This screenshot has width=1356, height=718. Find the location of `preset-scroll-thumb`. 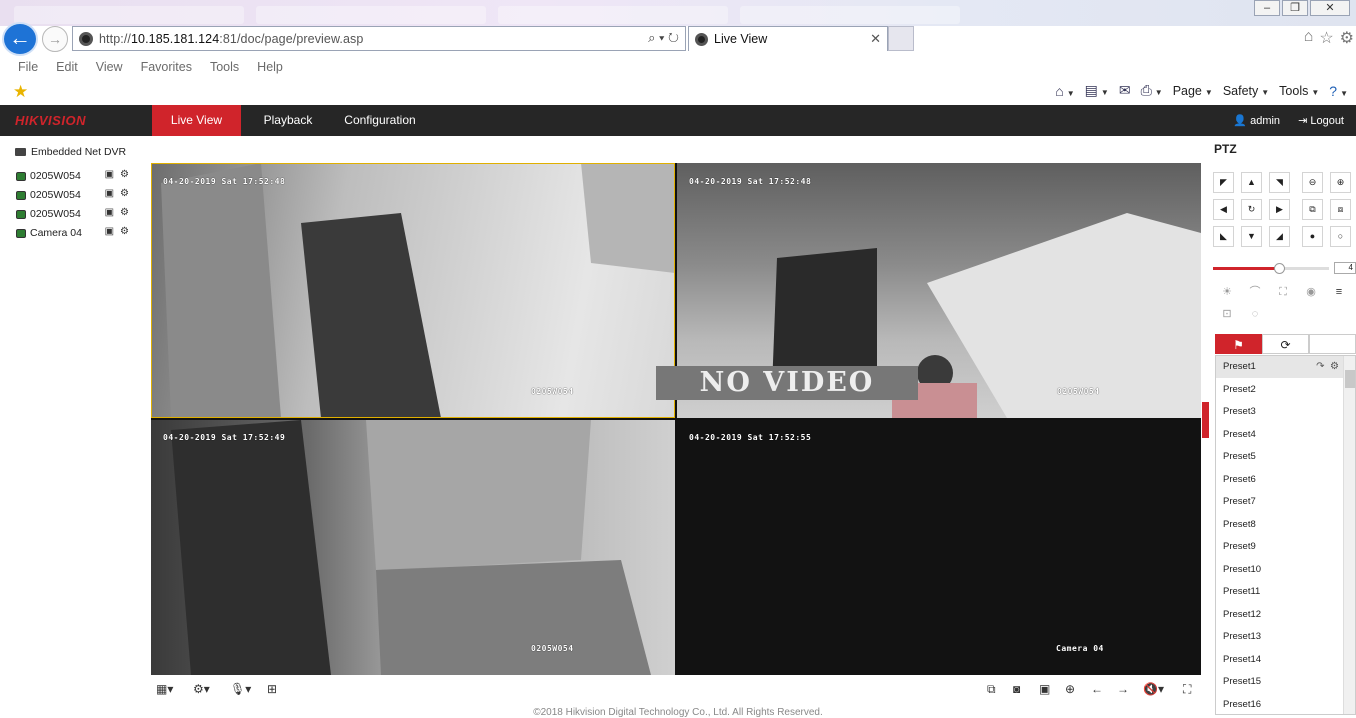

preset-scroll-thumb is located at coordinates (1350, 379).